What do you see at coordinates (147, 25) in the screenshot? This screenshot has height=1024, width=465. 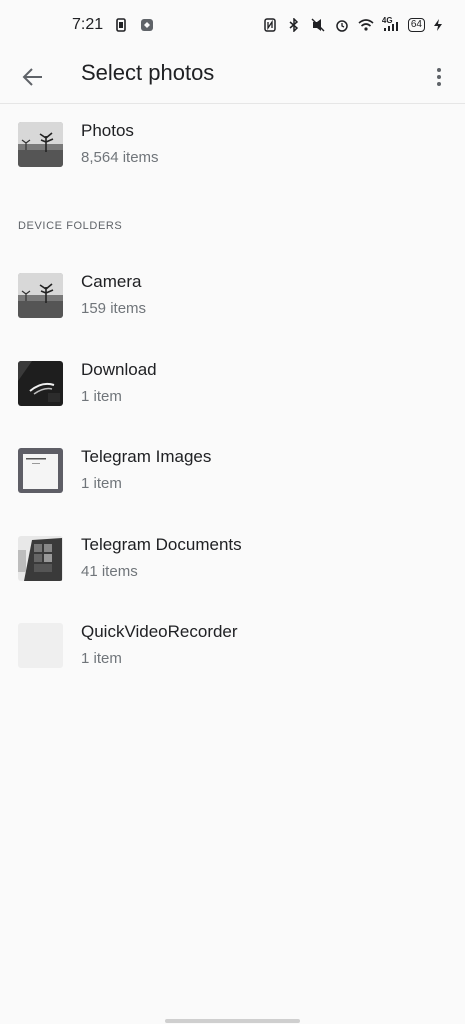 I see `app-notification-icon` at bounding box center [147, 25].